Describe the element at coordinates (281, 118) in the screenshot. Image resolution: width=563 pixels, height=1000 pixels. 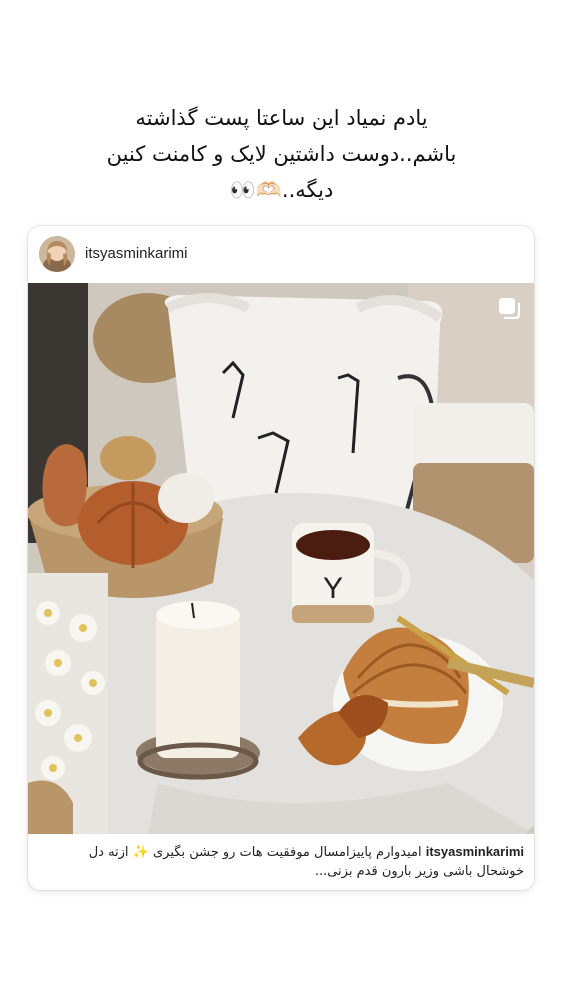
I see `story-text-line-1: یادم نمیاد این ساعتا پست گذاشته` at that location.